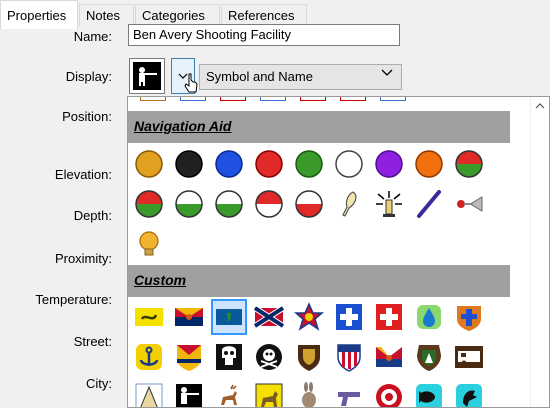 The width and height of the screenshot is (550, 408). I want to click on tab-references: References, so click(264, 15).